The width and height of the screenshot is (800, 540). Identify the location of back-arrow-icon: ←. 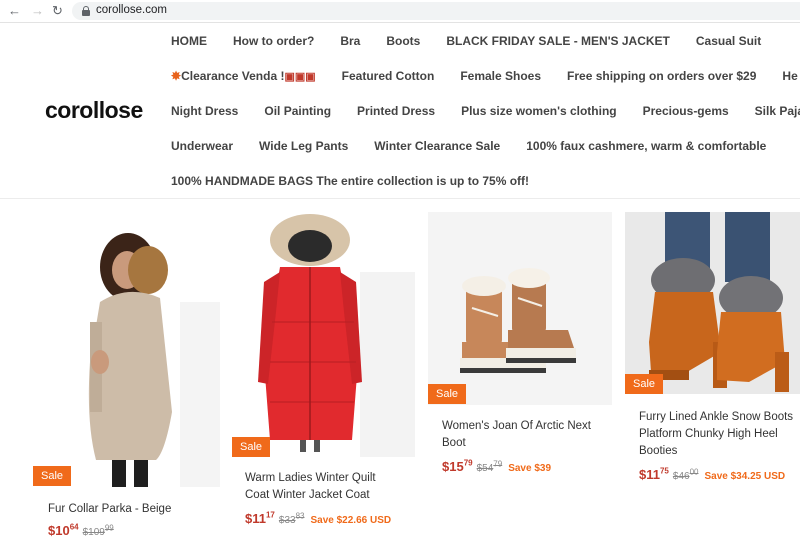
(14, 11).